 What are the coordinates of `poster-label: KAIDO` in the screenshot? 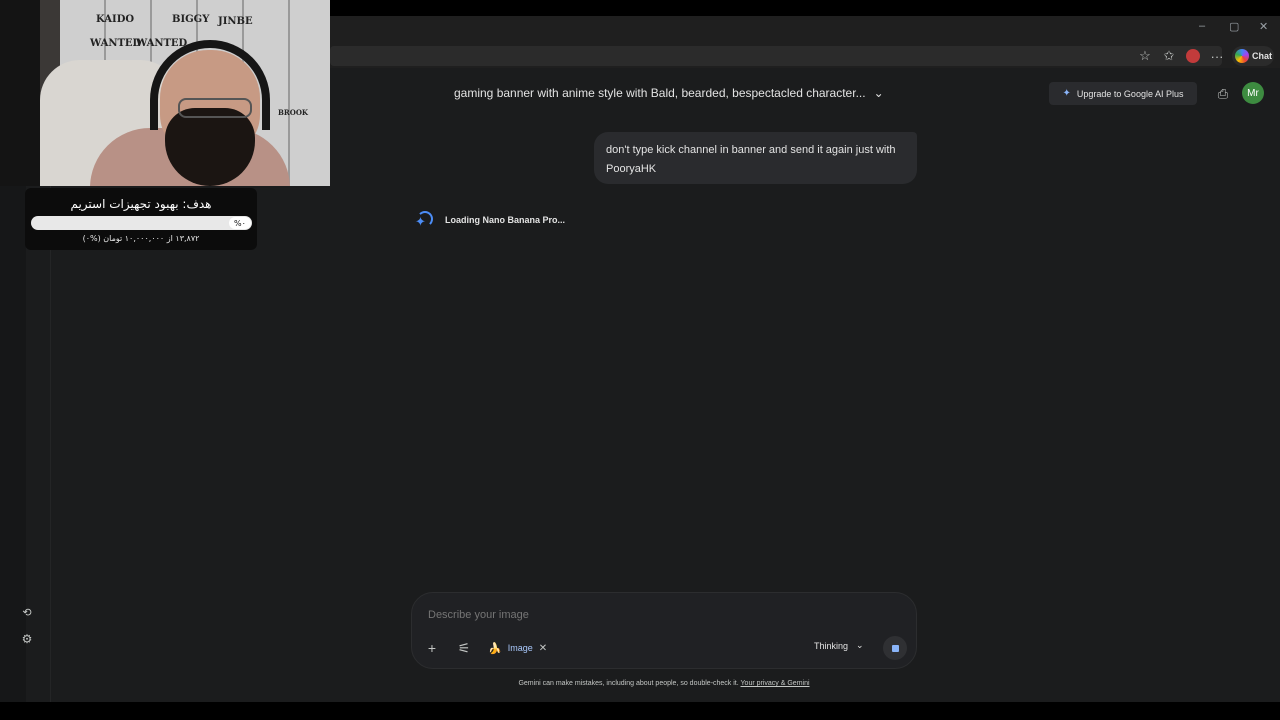 It's located at (115, 19).